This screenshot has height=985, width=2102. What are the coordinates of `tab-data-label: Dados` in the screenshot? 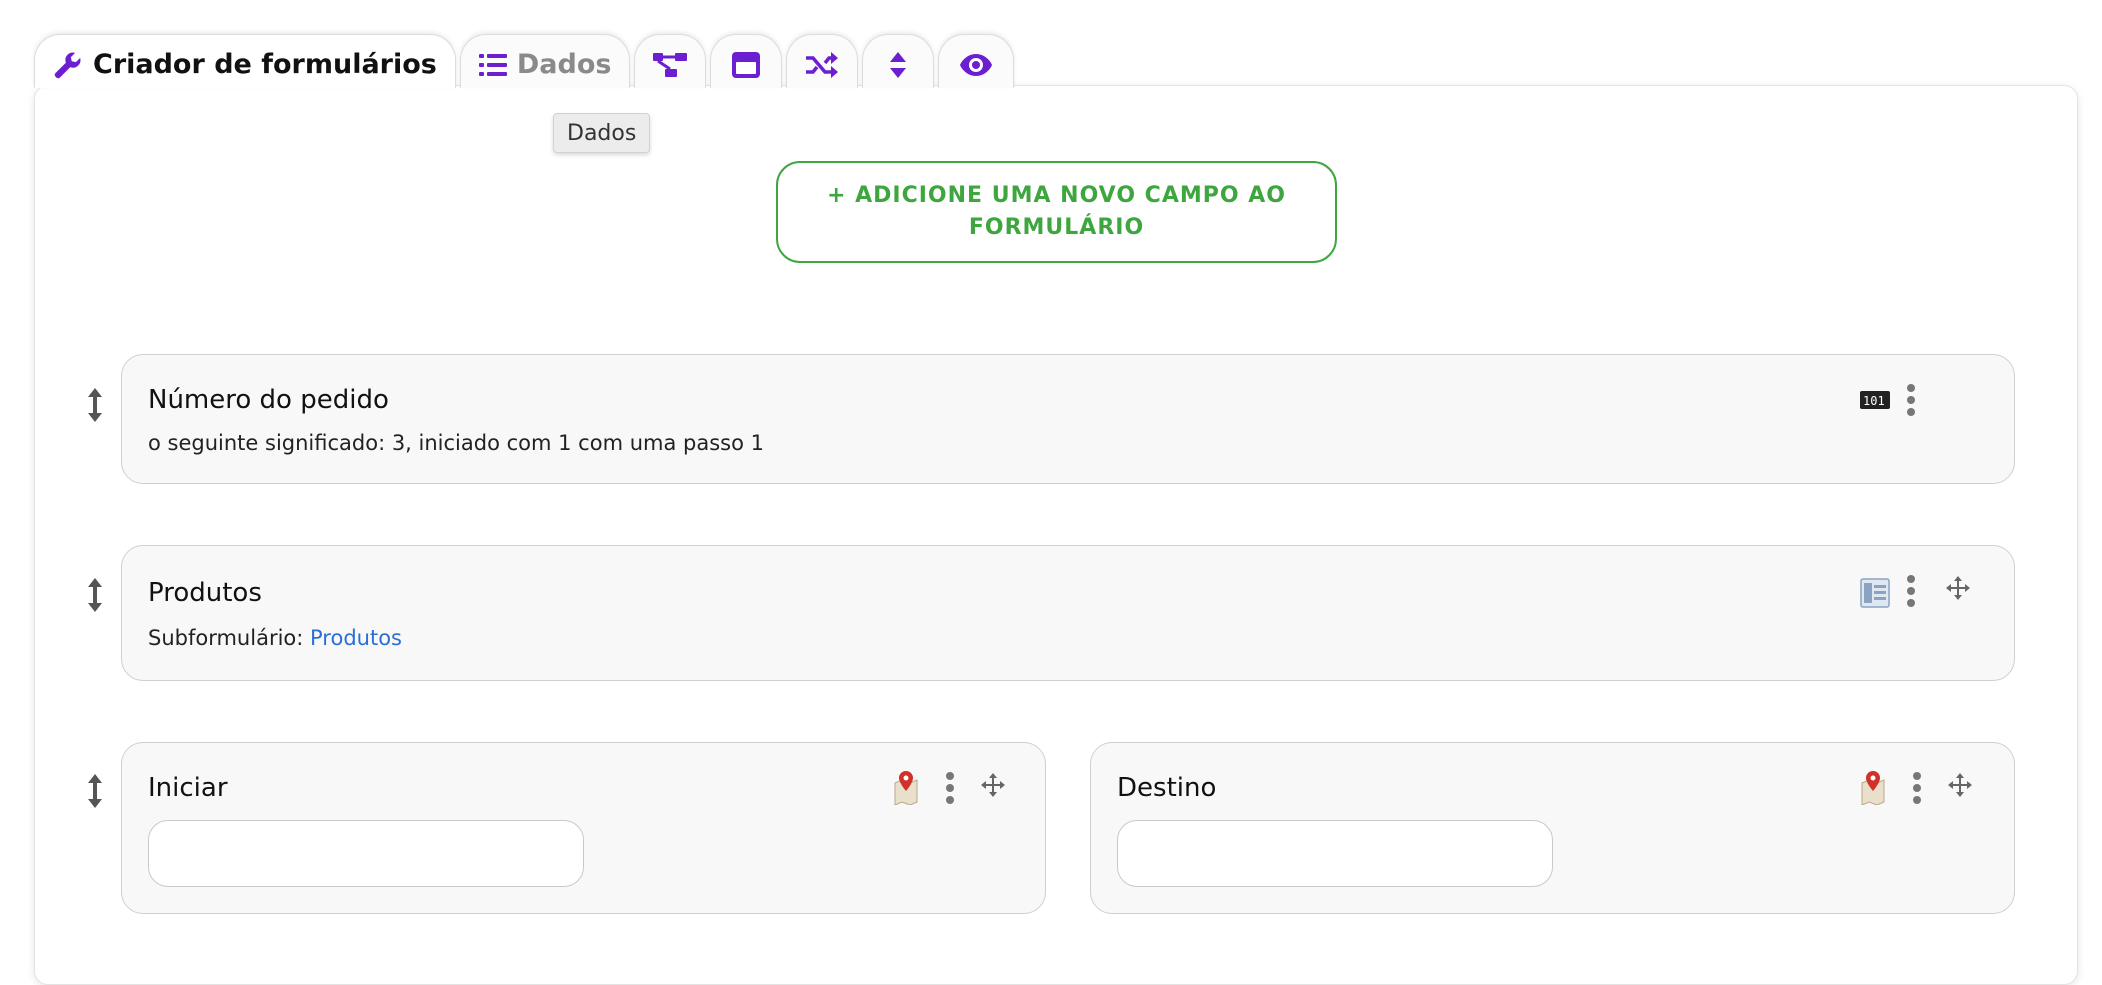 It's located at (564, 64).